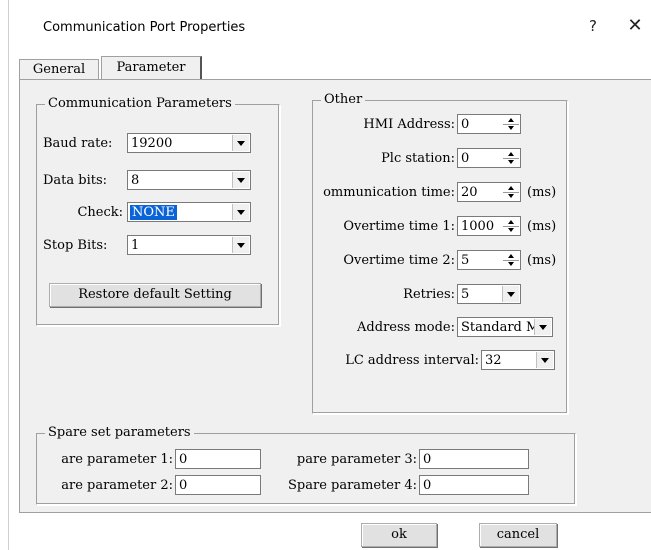 The image size is (651, 550). Describe the element at coordinates (489, 124) in the screenshot. I see `hmi-address-spinner: 0` at that location.